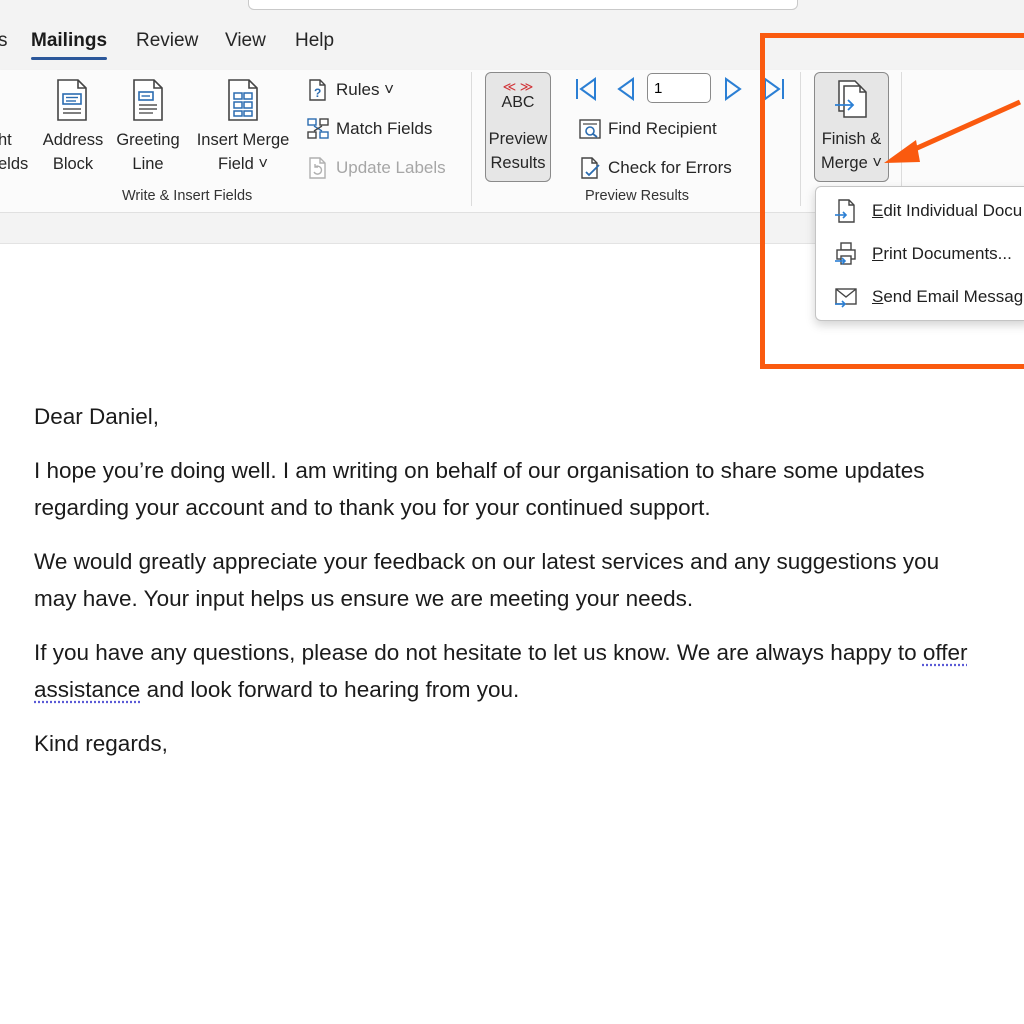 The image size is (1024, 1024). I want to click on check-for-errors-label: Check for Errors, so click(670, 167).